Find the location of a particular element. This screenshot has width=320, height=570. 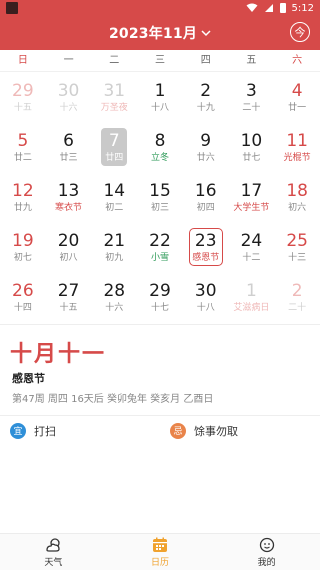

profile-icon is located at coordinates (267, 545).